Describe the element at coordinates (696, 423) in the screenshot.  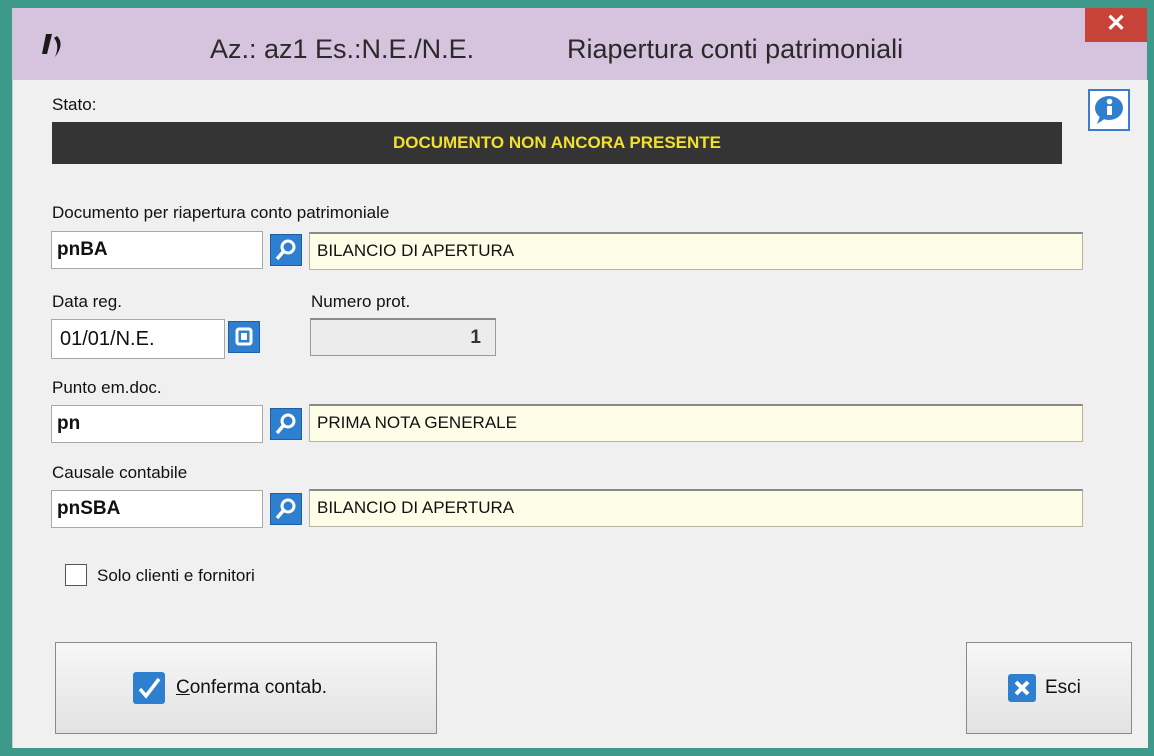
I see `punto-em-description: PRIMA NOTA GENERALE` at that location.